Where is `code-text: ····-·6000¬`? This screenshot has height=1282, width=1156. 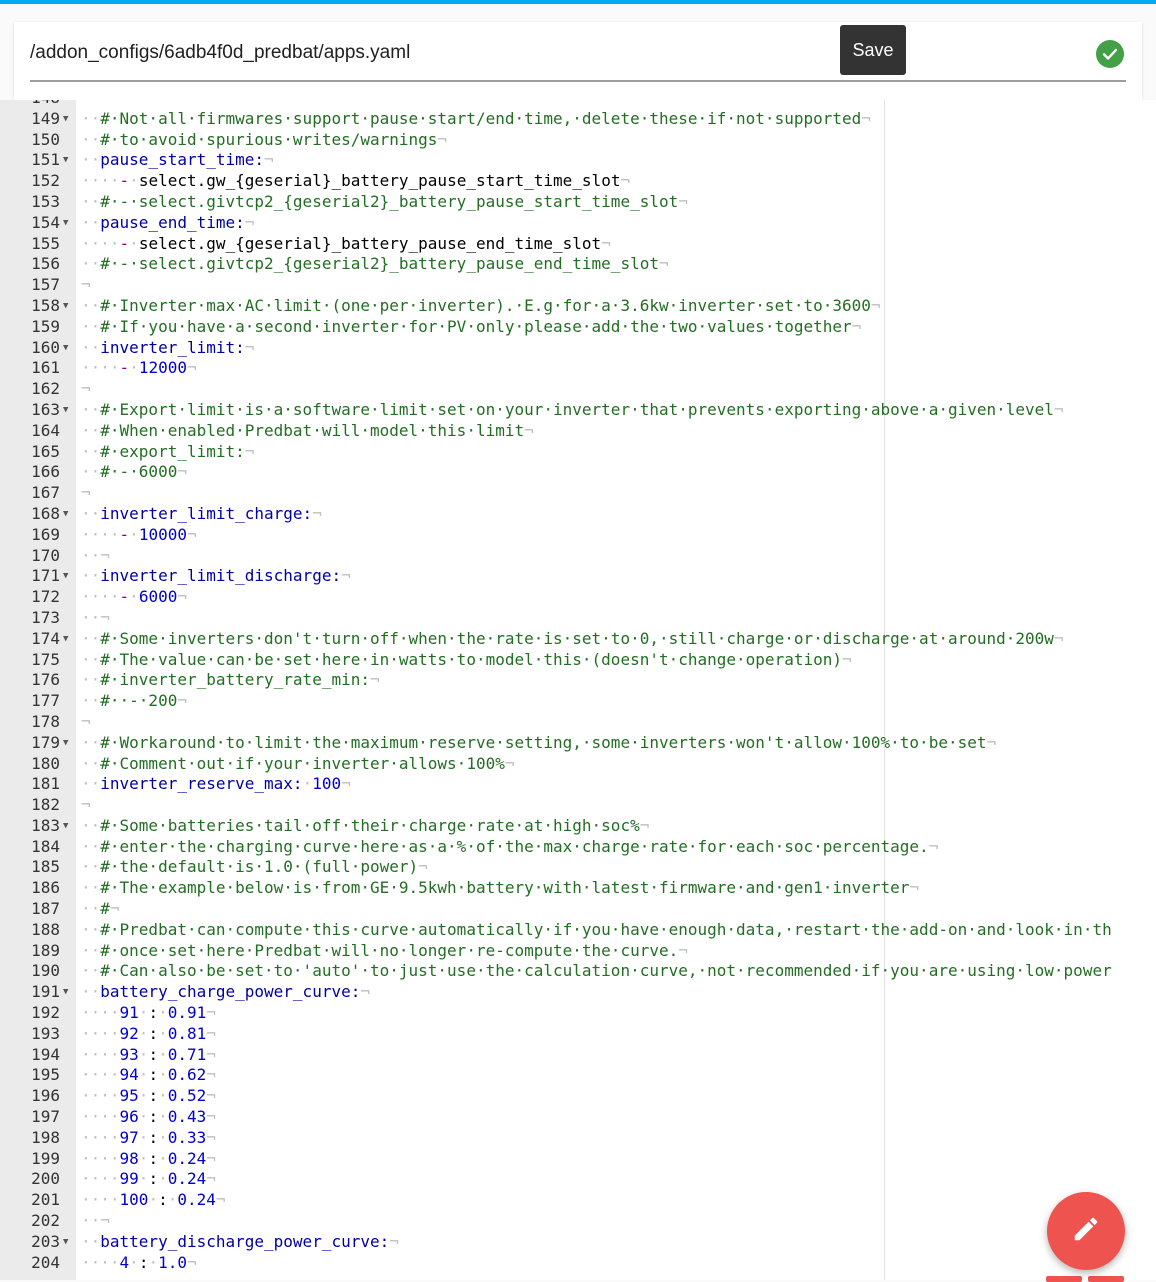
code-text: ····-·6000¬ is located at coordinates (134, 597).